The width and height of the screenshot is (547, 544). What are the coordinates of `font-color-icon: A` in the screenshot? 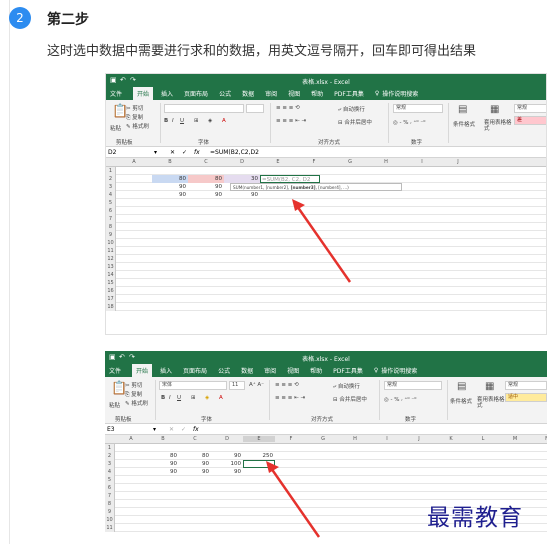 It's located at (221, 398).